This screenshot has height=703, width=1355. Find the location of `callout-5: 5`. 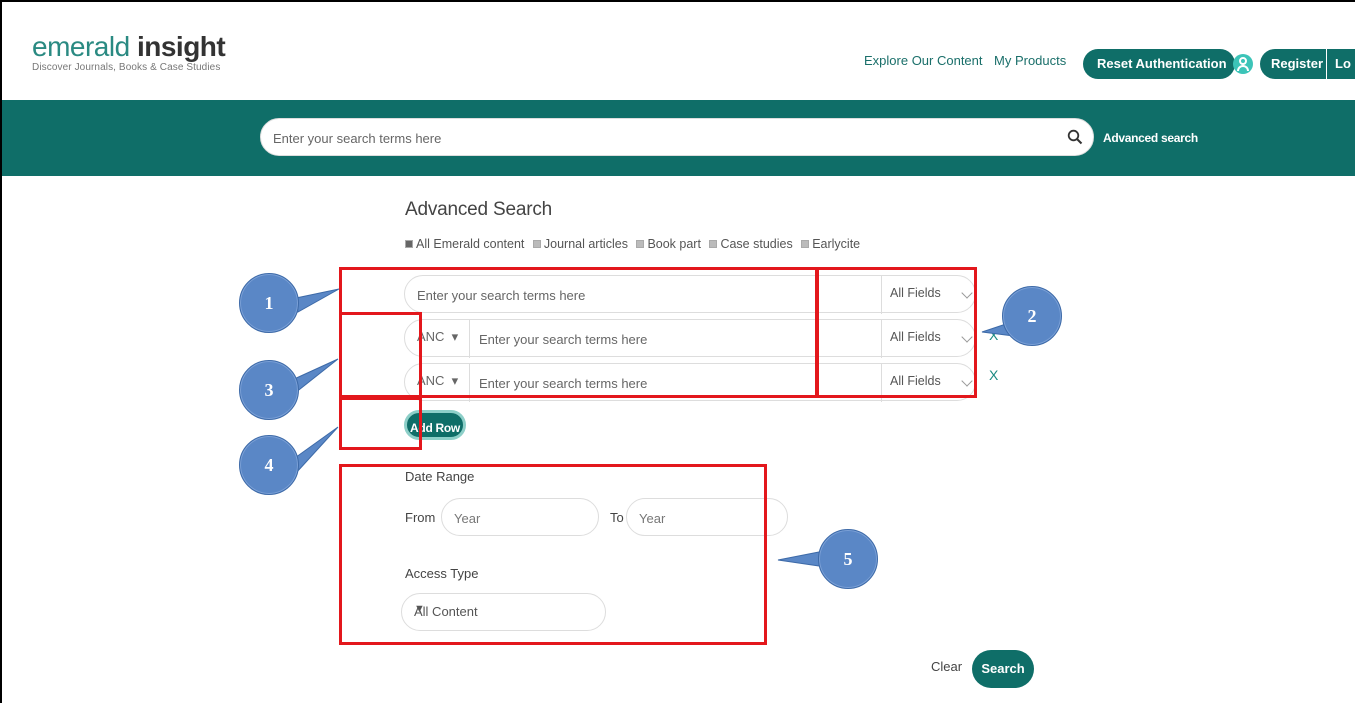

callout-5: 5 is located at coordinates (848, 559).